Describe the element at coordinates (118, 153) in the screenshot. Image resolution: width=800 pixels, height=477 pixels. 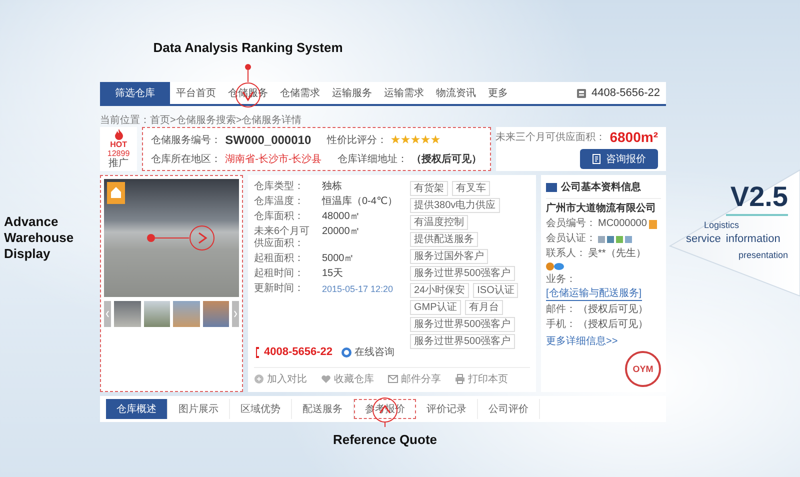
I see `hot-count: 12899` at that location.